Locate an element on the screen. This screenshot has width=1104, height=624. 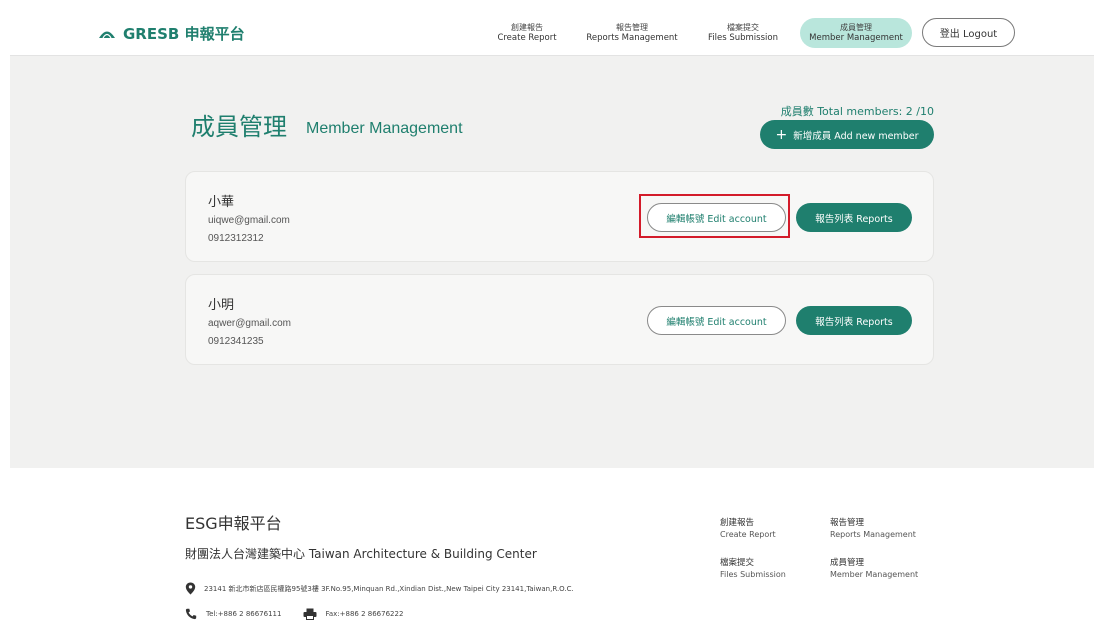
footer-link-zh: 報告管理 is located at coordinates (847, 523).